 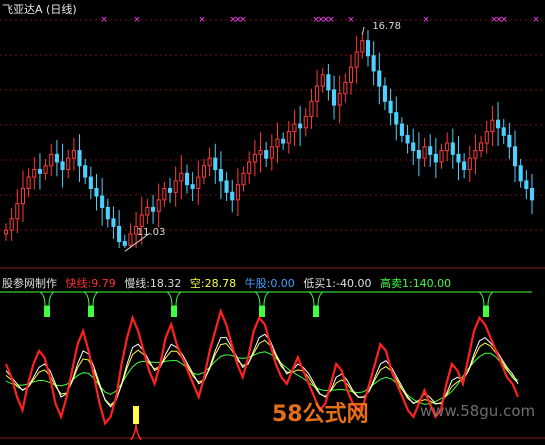 What do you see at coordinates (386, 26) in the screenshot?
I see `high-price-label: 16.78` at bounding box center [386, 26].